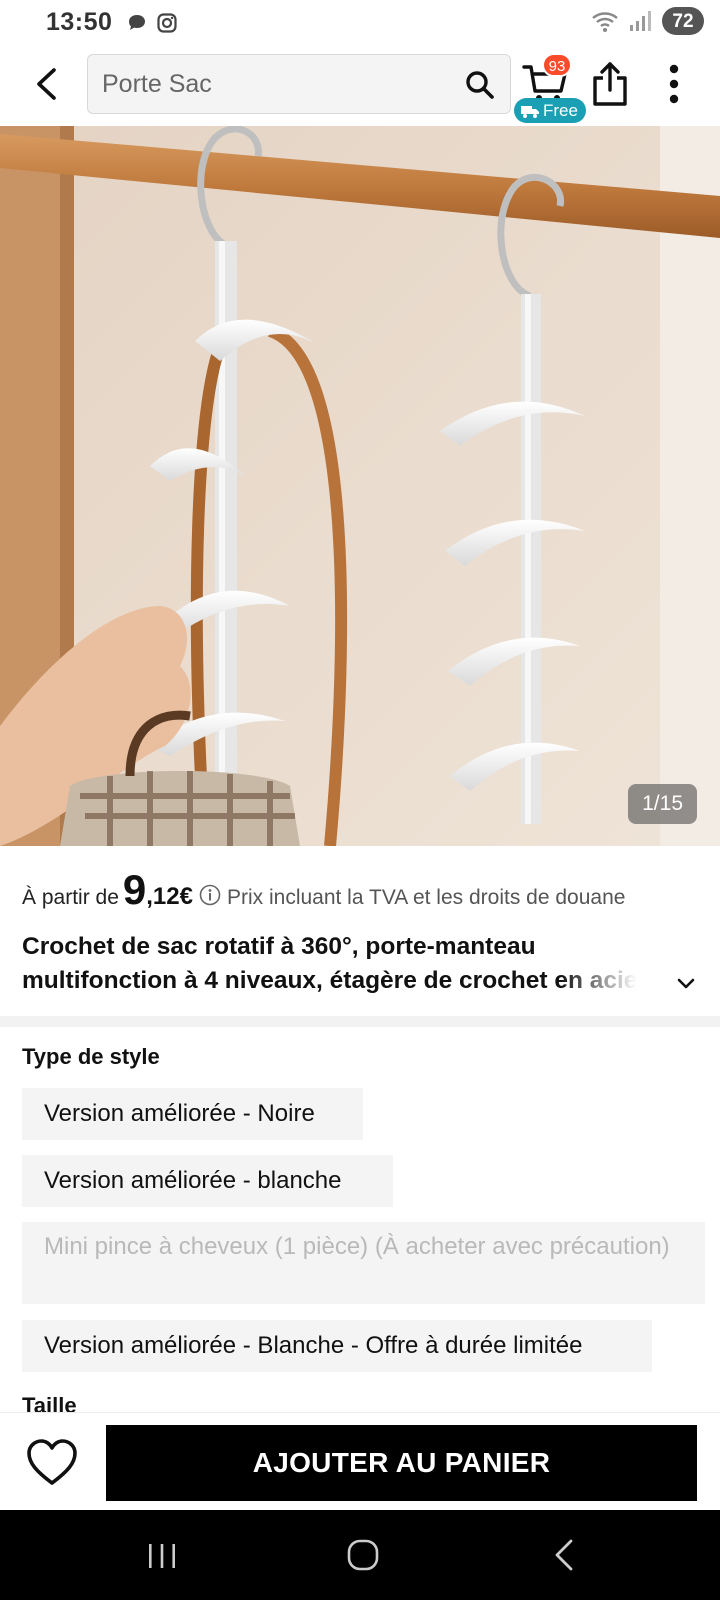  Describe the element at coordinates (640, 21) in the screenshot. I see `signal-icon` at that location.